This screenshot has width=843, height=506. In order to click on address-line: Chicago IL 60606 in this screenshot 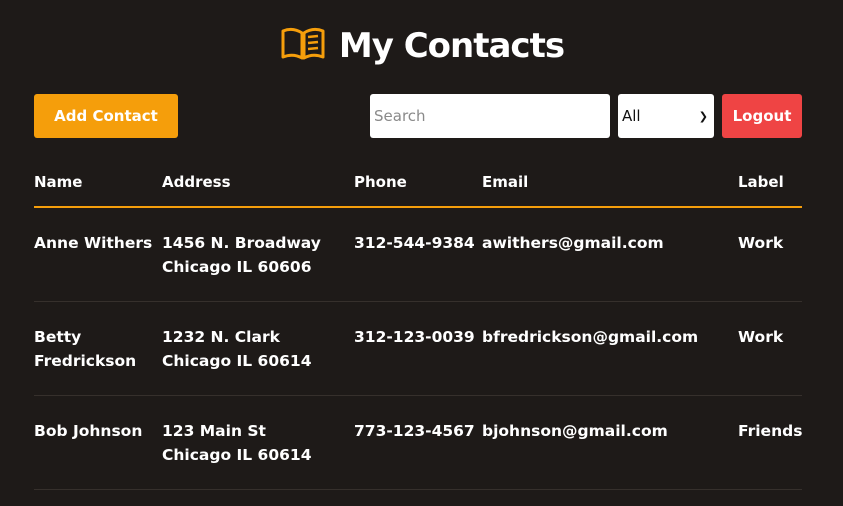, I will do `click(237, 267)`.